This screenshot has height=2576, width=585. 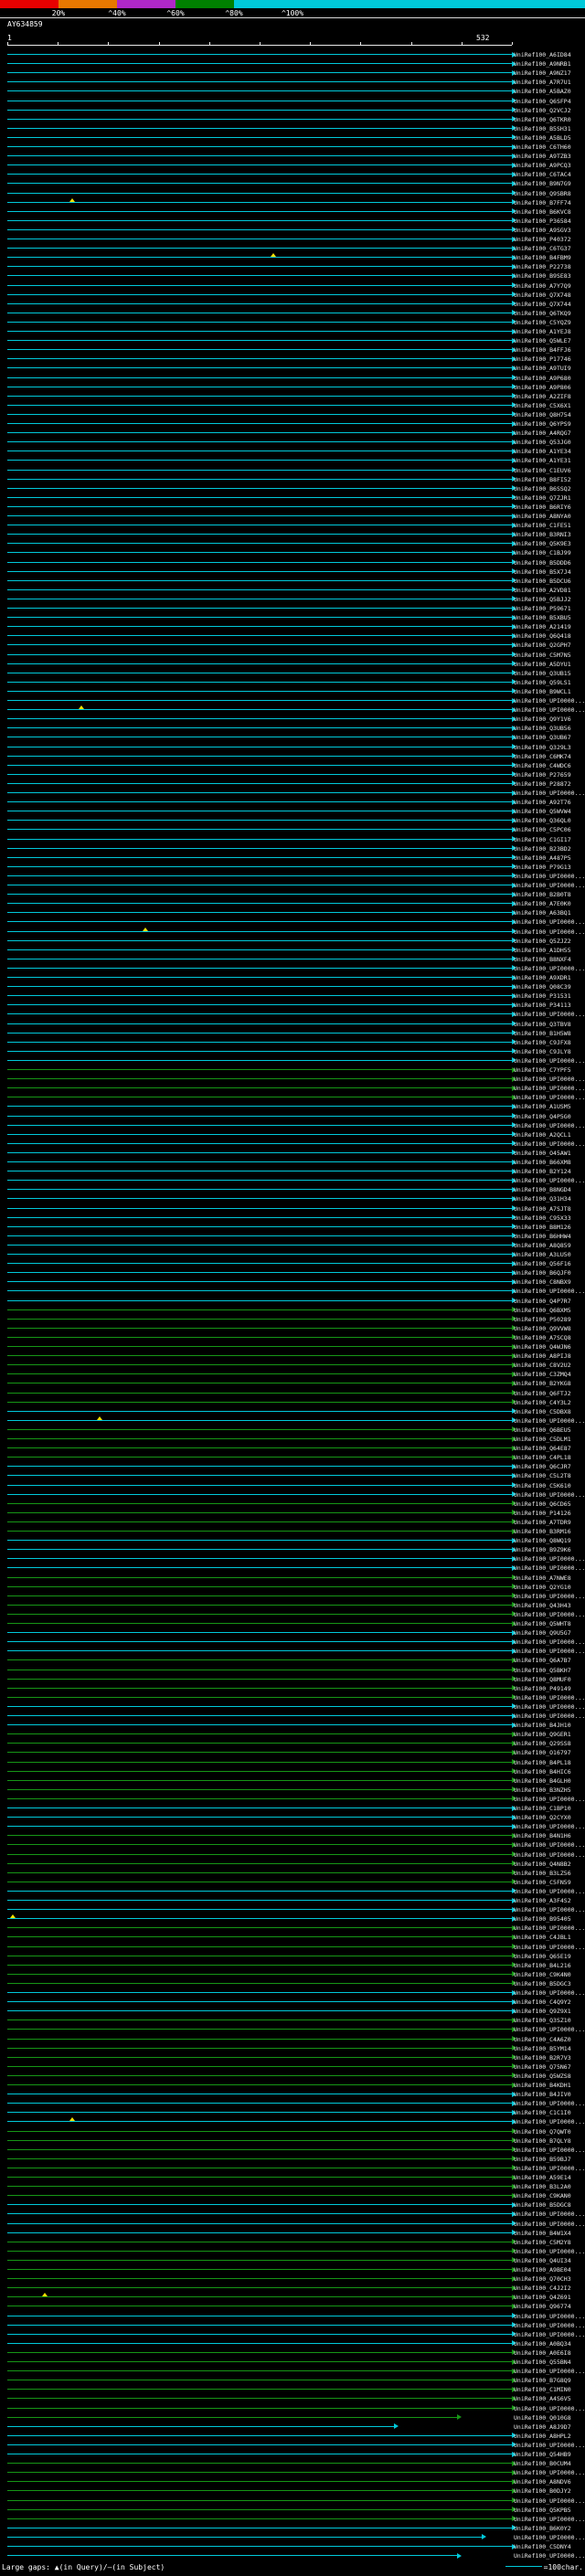 What do you see at coordinates (549, 829) in the screenshot?
I see `subject-label: UniRef100_C5PC06` at bounding box center [549, 829].